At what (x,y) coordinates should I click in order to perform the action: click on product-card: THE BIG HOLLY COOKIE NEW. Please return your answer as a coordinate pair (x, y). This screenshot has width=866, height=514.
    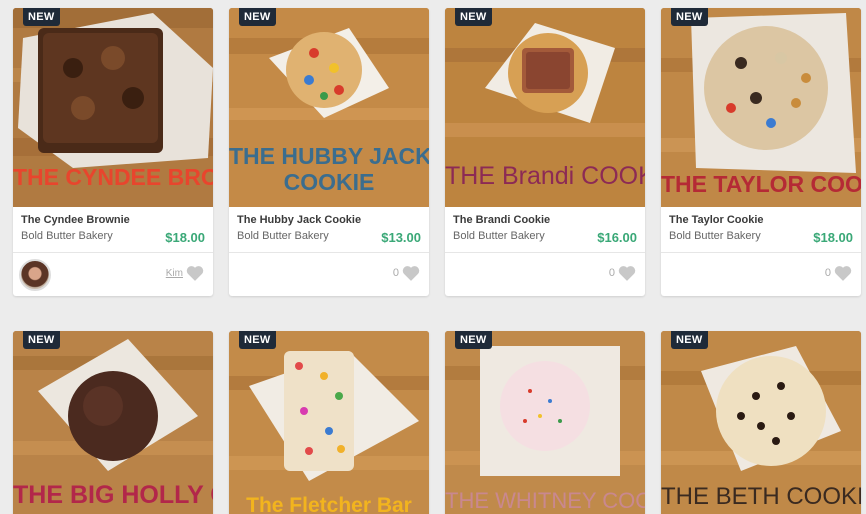
    Looking at the image, I should click on (113, 422).